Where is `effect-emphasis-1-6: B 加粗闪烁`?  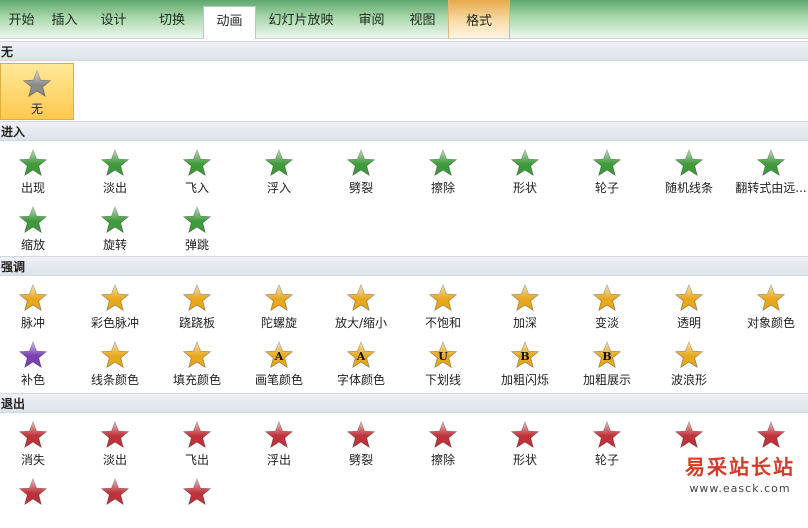 effect-emphasis-1-6: B 加粗闪烁 is located at coordinates (525, 363).